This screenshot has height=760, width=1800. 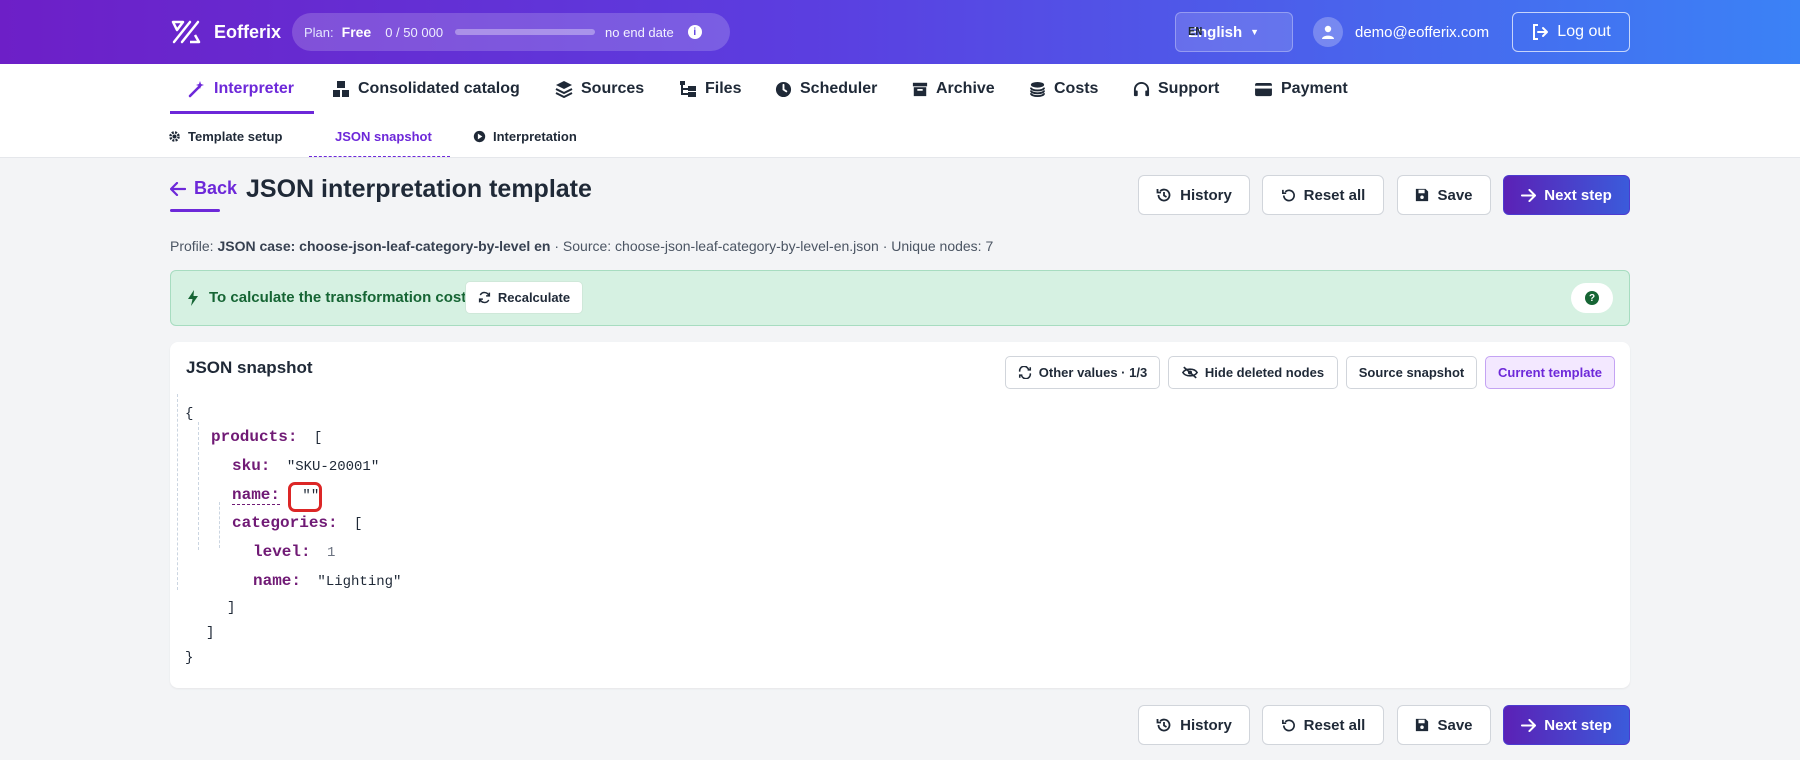 I want to click on language-code: EN, so click(x=1195, y=32).